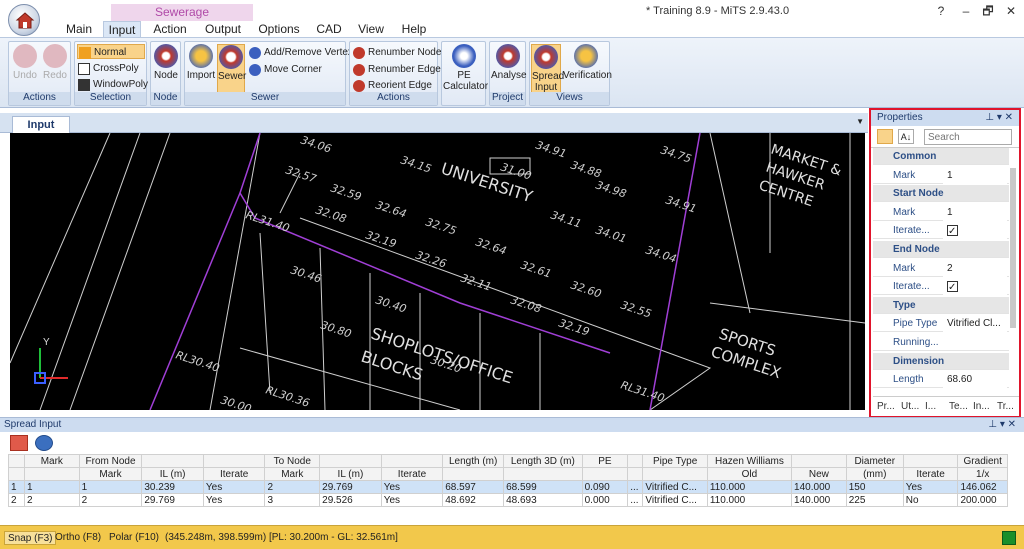 This screenshot has width=1024, height=549. Describe the element at coordinates (941, 249) in the screenshot. I see `property-category: End Node` at that location.